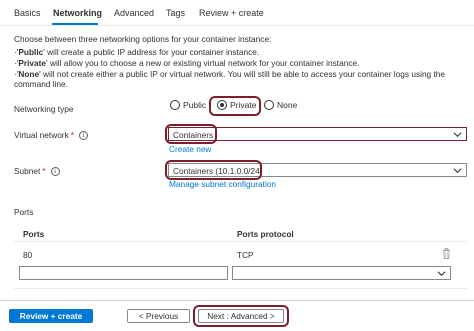 This screenshot has width=474, height=331. I want to click on tab-networking: Networking, so click(77, 13).